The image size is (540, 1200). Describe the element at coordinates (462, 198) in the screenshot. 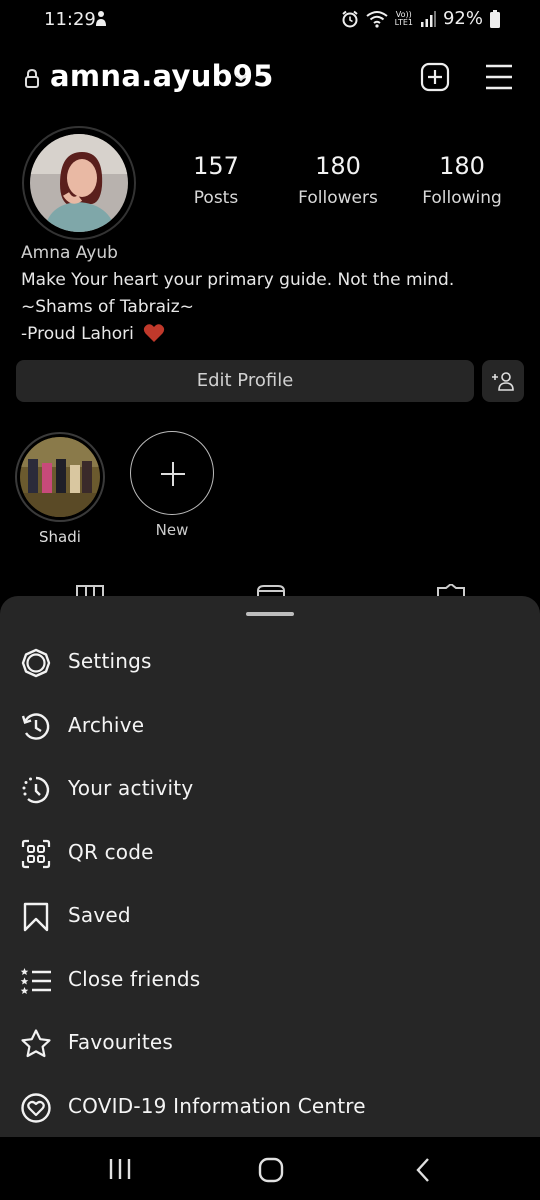

I see `following-label: Following` at that location.